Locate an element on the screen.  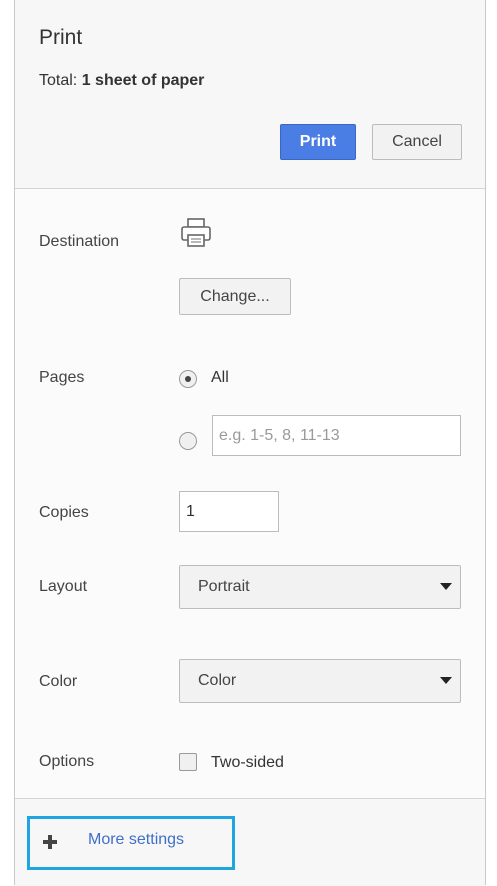
printer-icon is located at coordinates (196, 232).